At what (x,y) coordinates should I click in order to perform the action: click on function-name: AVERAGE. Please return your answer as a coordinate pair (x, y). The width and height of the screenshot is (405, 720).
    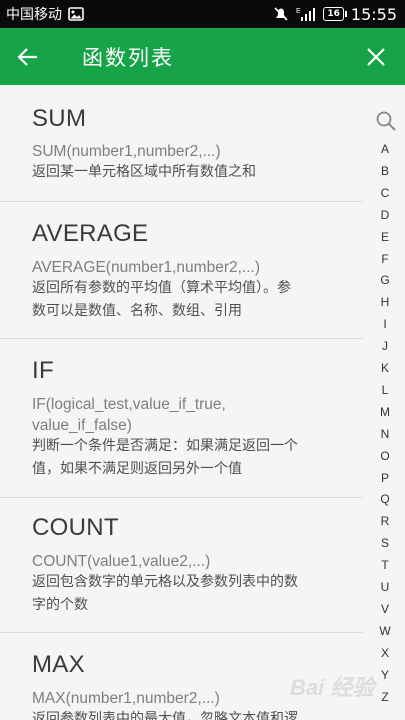
    Looking at the image, I should click on (90, 233).